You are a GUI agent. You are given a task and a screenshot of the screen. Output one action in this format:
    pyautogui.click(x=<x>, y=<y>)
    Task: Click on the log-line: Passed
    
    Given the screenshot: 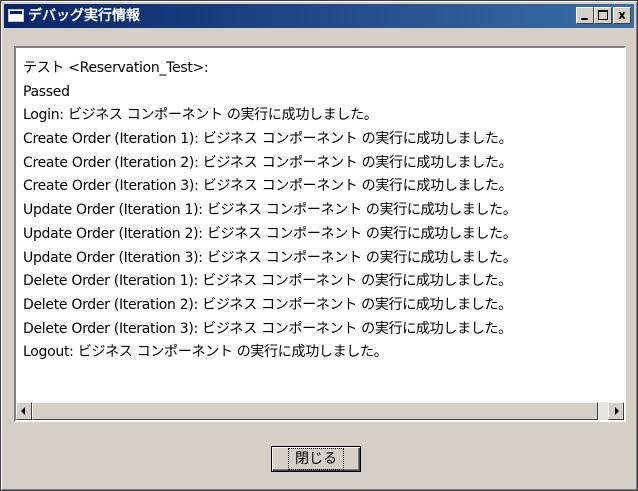 What is the action you would take?
    pyautogui.click(x=46, y=91)
    